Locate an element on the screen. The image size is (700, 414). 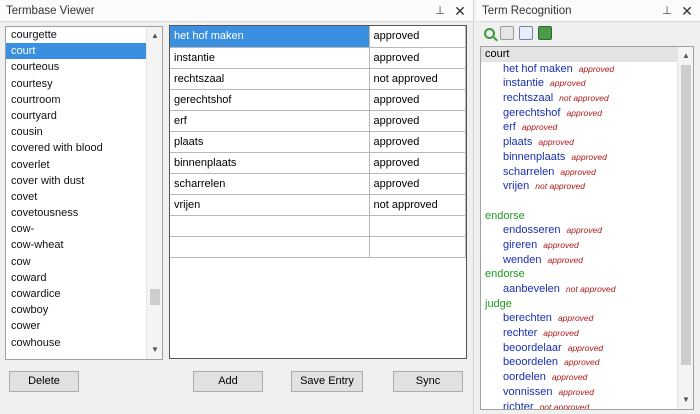
translation-row: het hof maken approved is located at coordinates (318, 37).